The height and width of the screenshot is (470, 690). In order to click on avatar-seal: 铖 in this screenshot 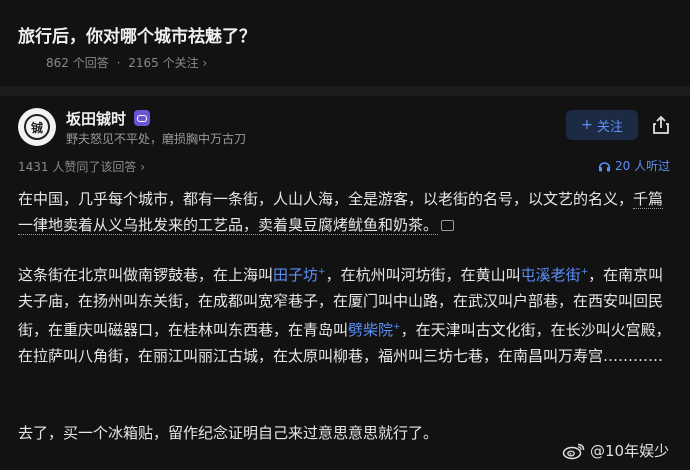, I will do `click(37, 127)`.